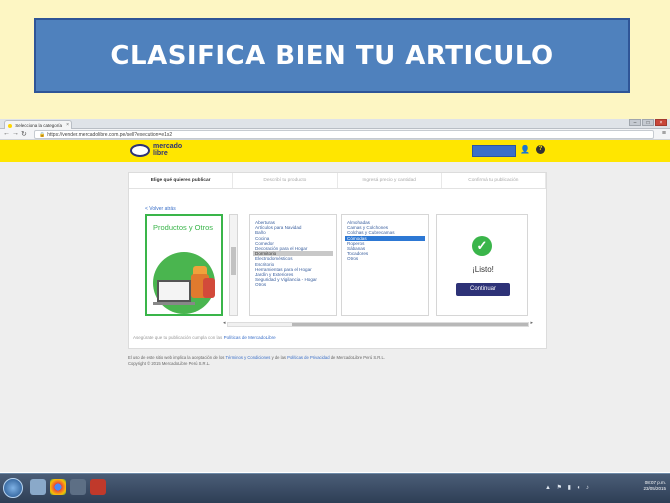  Describe the element at coordinates (160, 153) in the screenshot. I see `logo-line2: libre` at that location.